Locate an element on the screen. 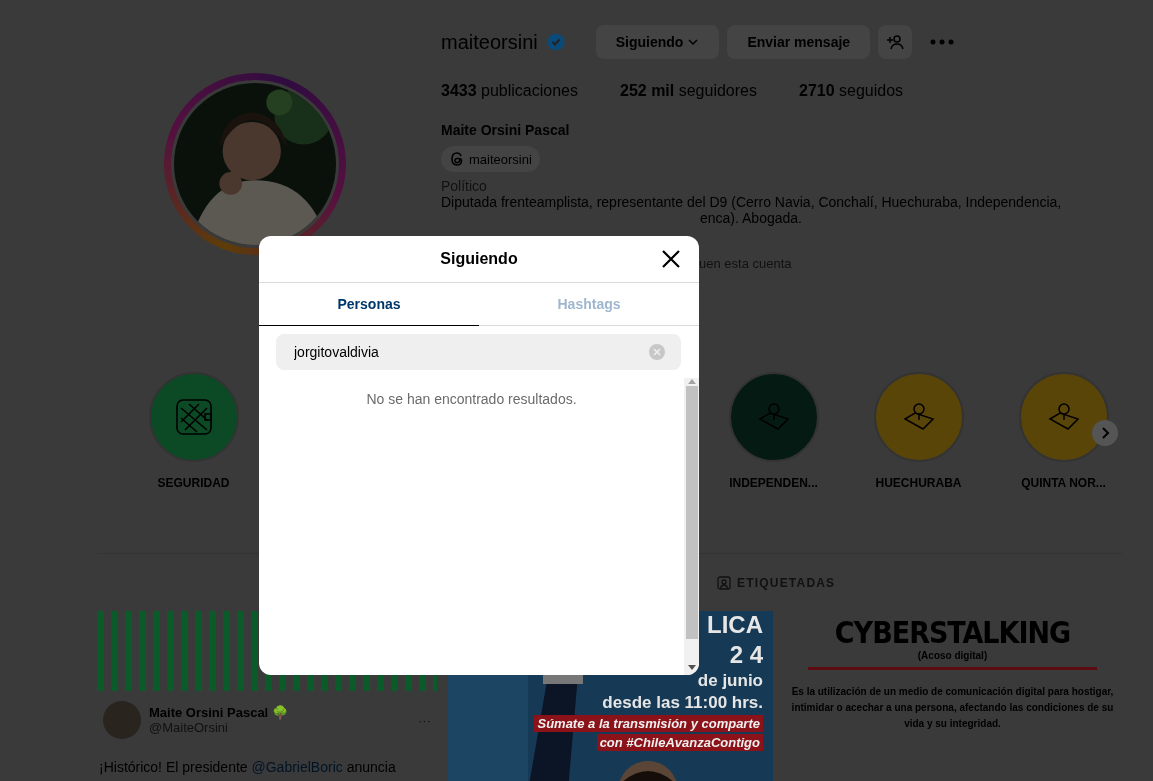 This screenshot has width=1153, height=781. full-name: Maite Orsini Pascal is located at coordinates (506, 130).